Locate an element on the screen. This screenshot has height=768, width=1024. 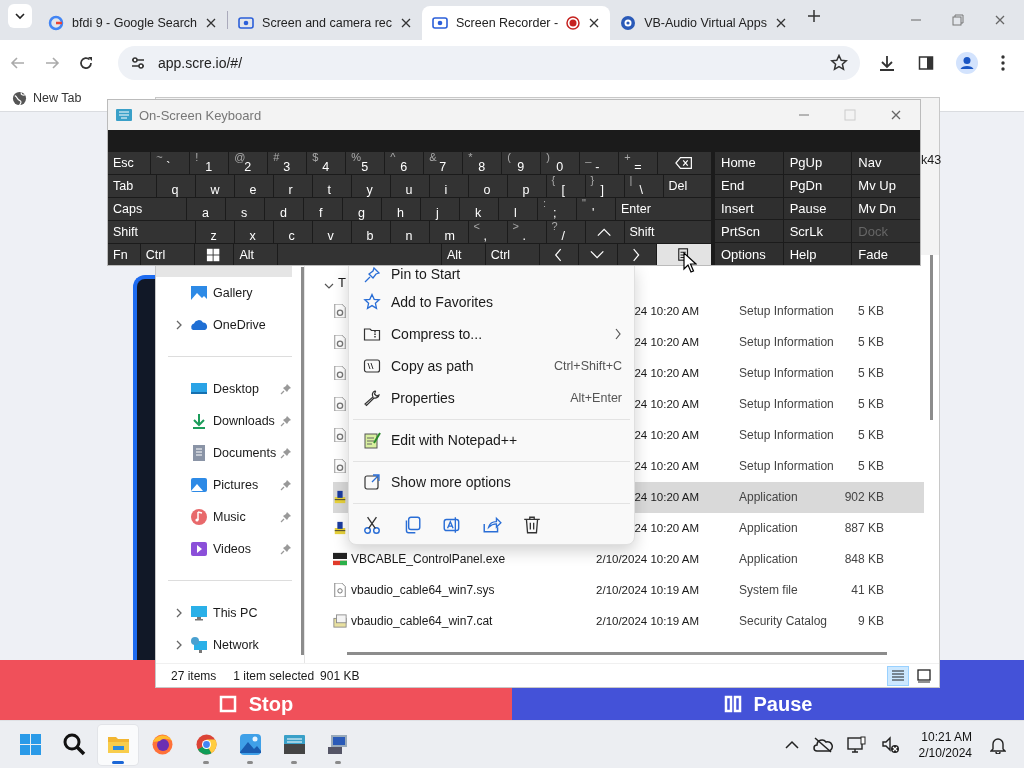
address-text: k43 is located at coordinates (931, 160).